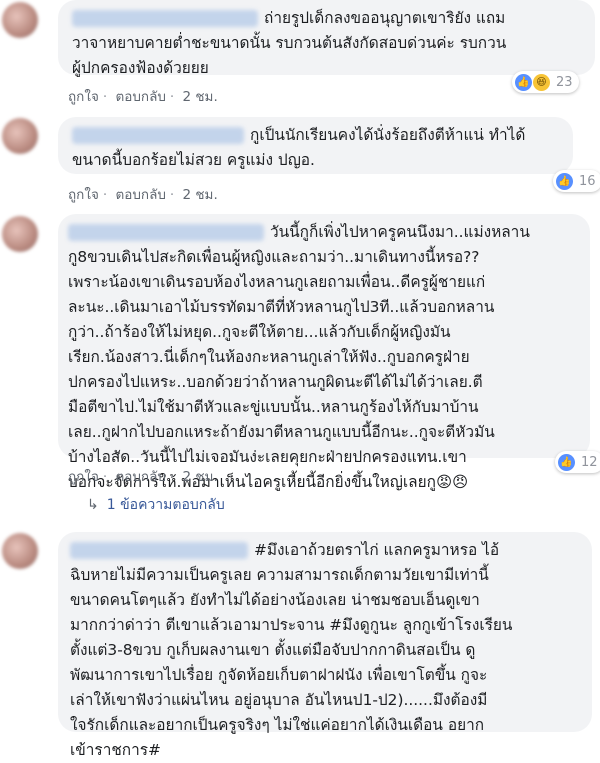 This screenshot has height=763, width=600. I want to click on reaction-summary: 👍 😆 23, so click(545, 82).